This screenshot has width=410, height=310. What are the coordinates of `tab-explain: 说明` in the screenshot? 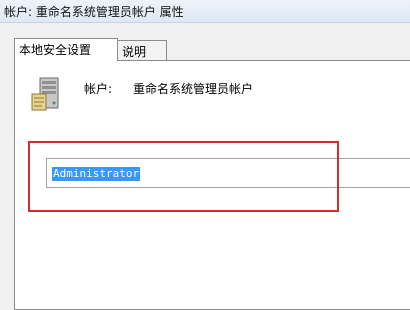 It's located at (142, 50).